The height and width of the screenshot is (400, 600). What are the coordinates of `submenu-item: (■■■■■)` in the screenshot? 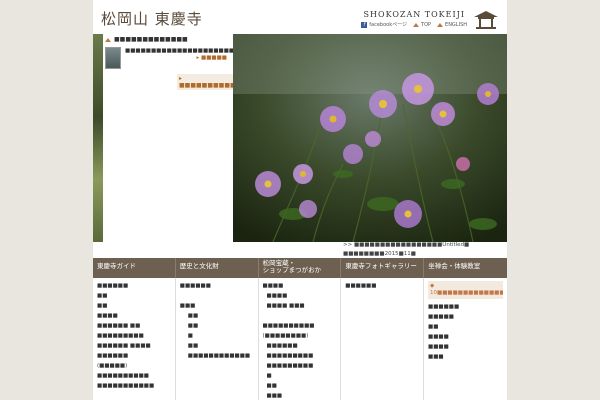 It's located at (134, 366).